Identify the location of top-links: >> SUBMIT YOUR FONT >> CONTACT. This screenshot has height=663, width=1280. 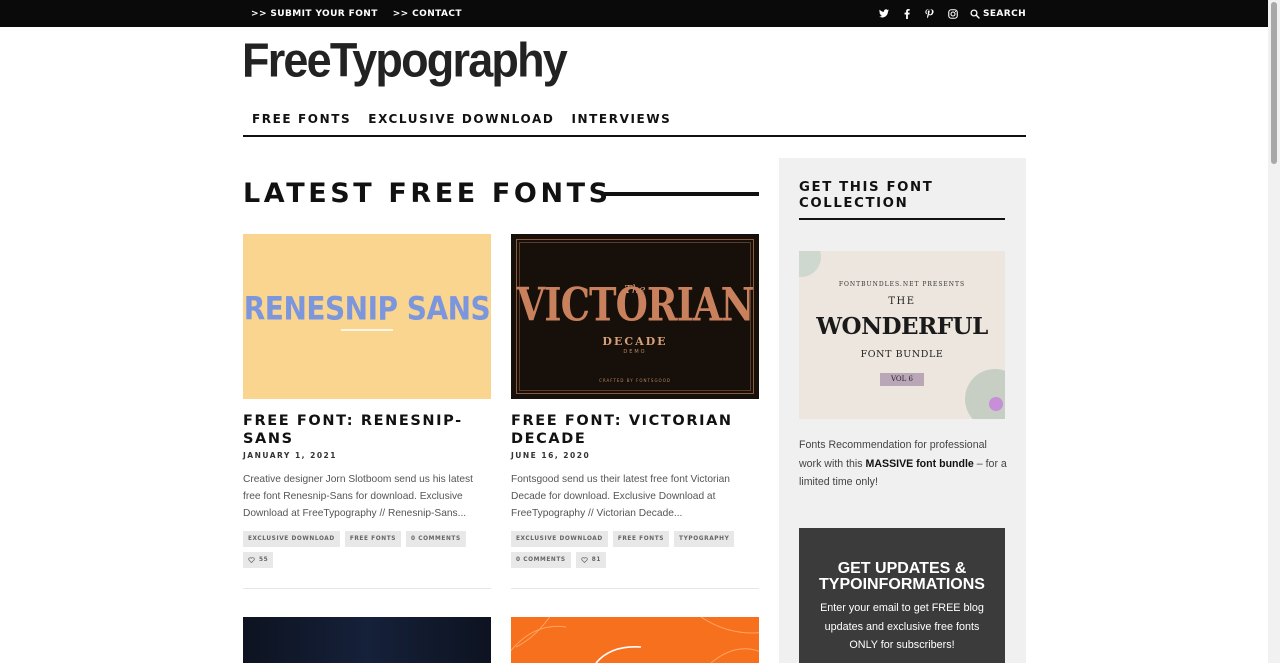
(356, 13).